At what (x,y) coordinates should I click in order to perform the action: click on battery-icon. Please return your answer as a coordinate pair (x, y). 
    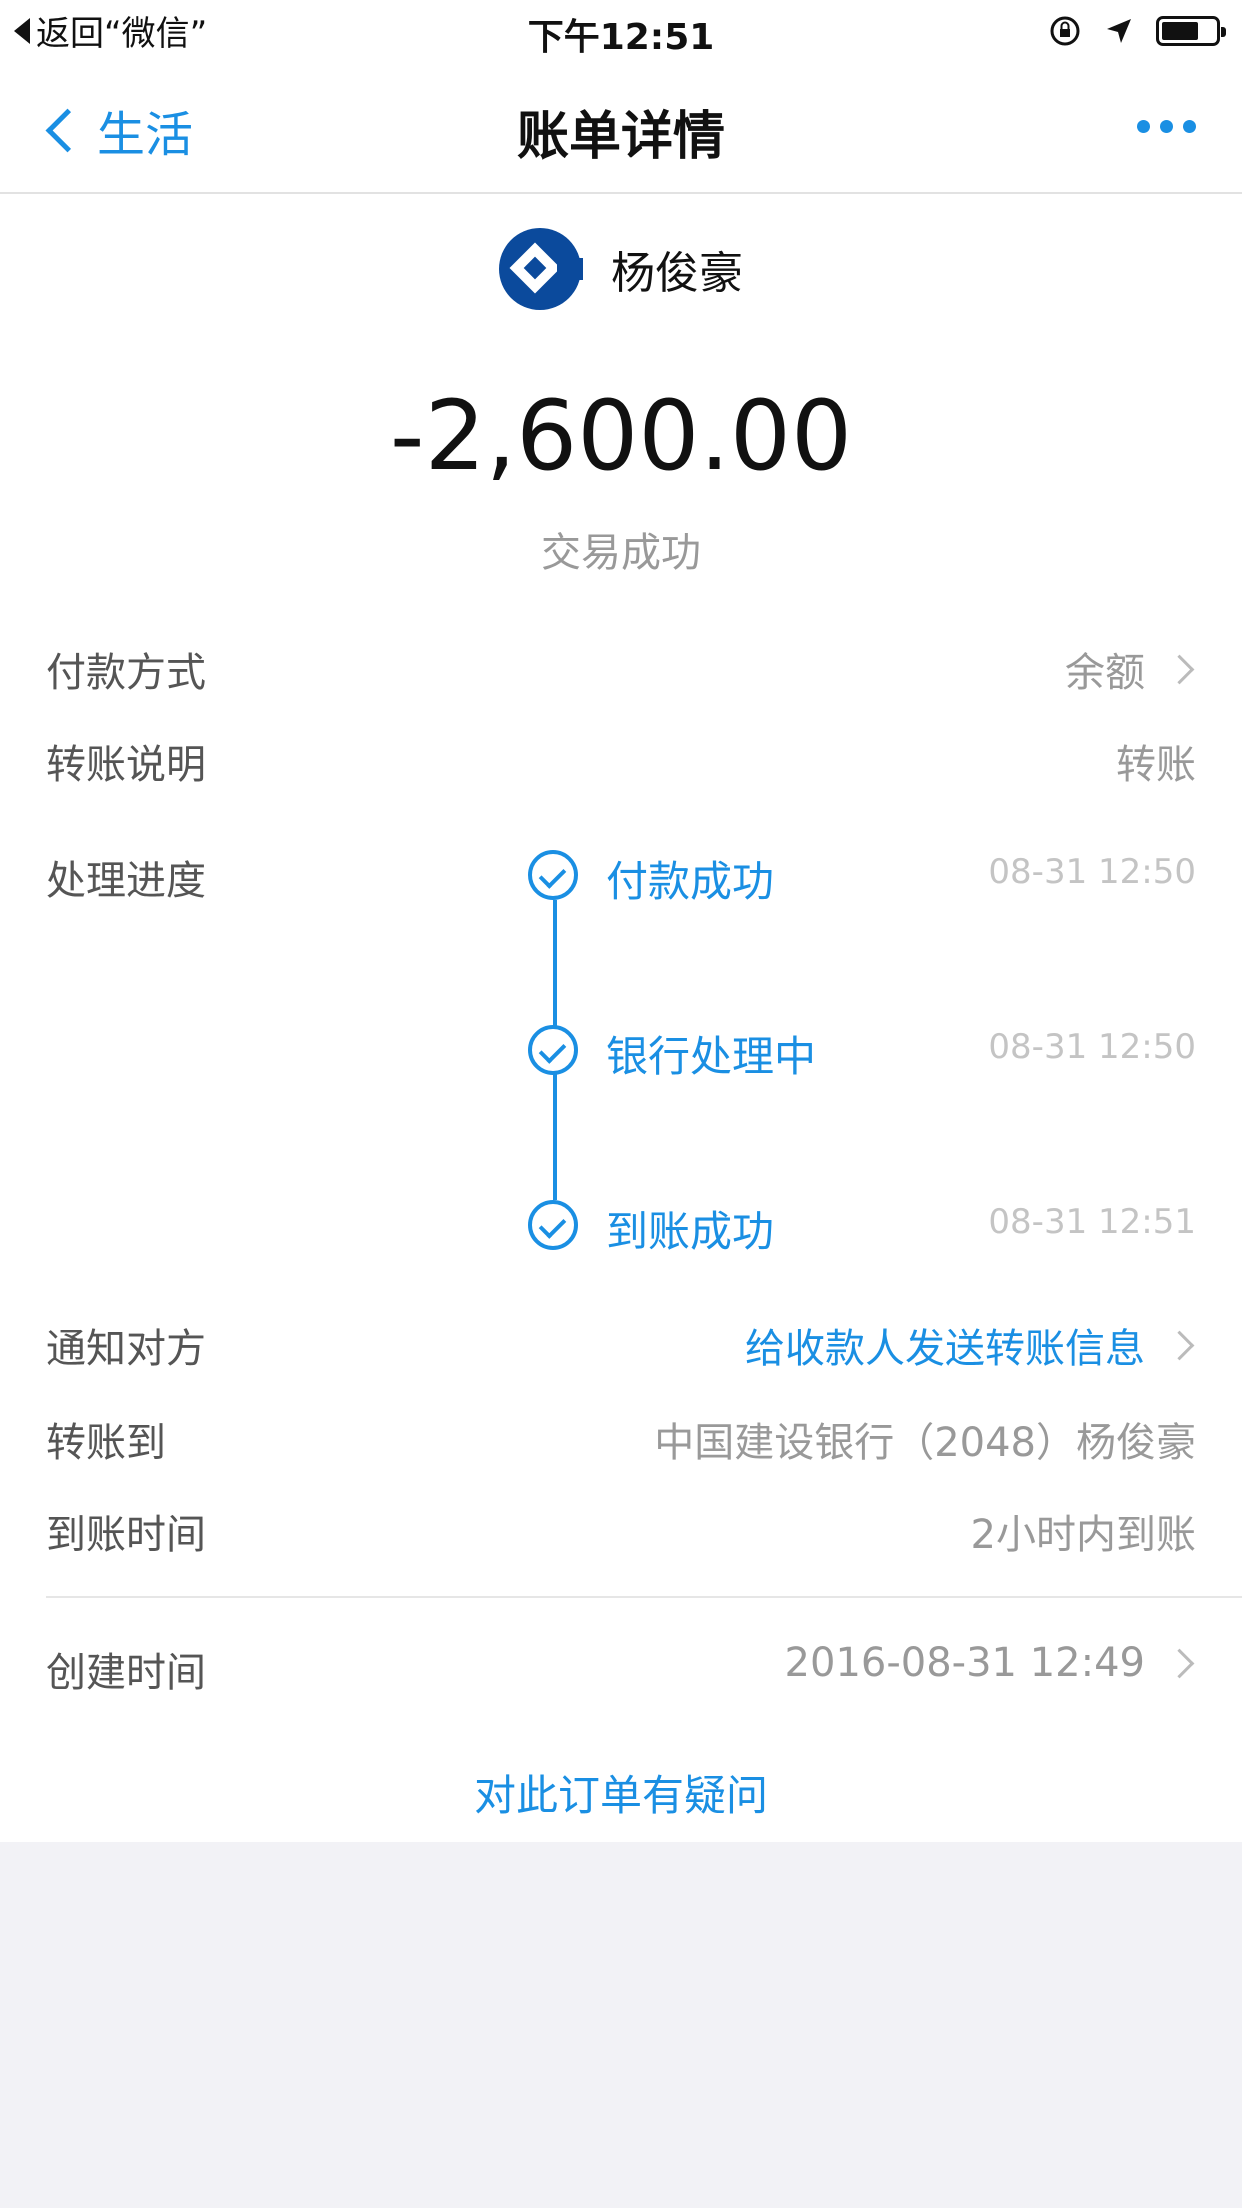
    Looking at the image, I should click on (1191, 31).